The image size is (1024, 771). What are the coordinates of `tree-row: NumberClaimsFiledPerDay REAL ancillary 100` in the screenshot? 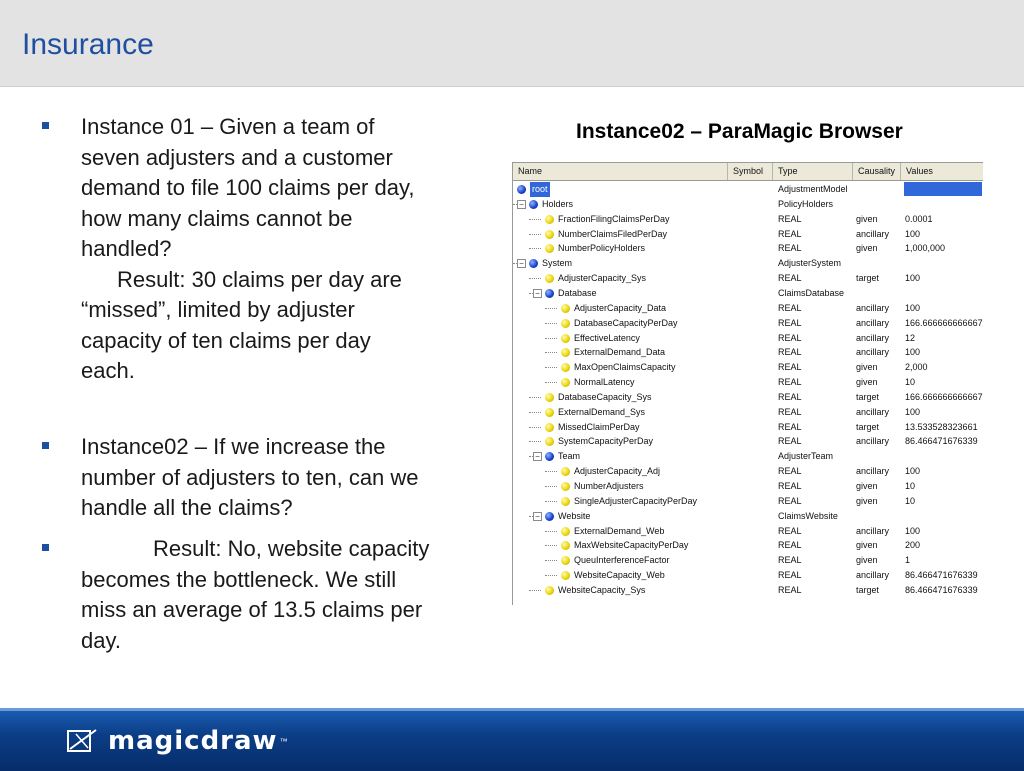 It's located at (748, 234).